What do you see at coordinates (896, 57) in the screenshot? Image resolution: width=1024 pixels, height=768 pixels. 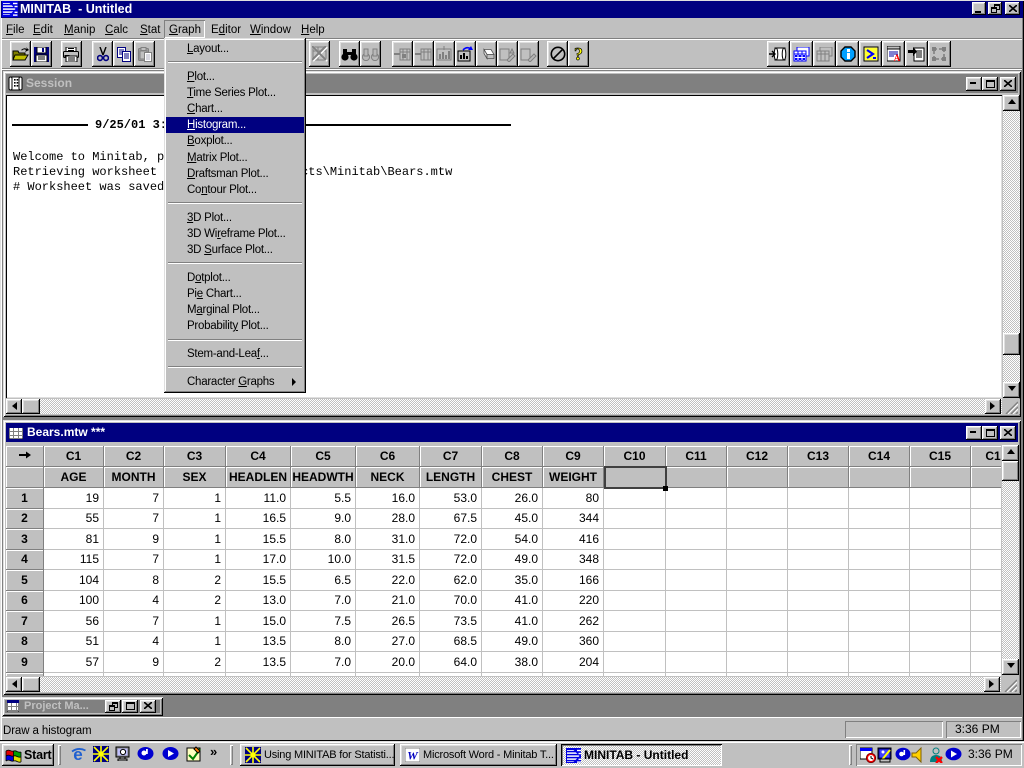 I see `svg-text: A` at bounding box center [896, 57].